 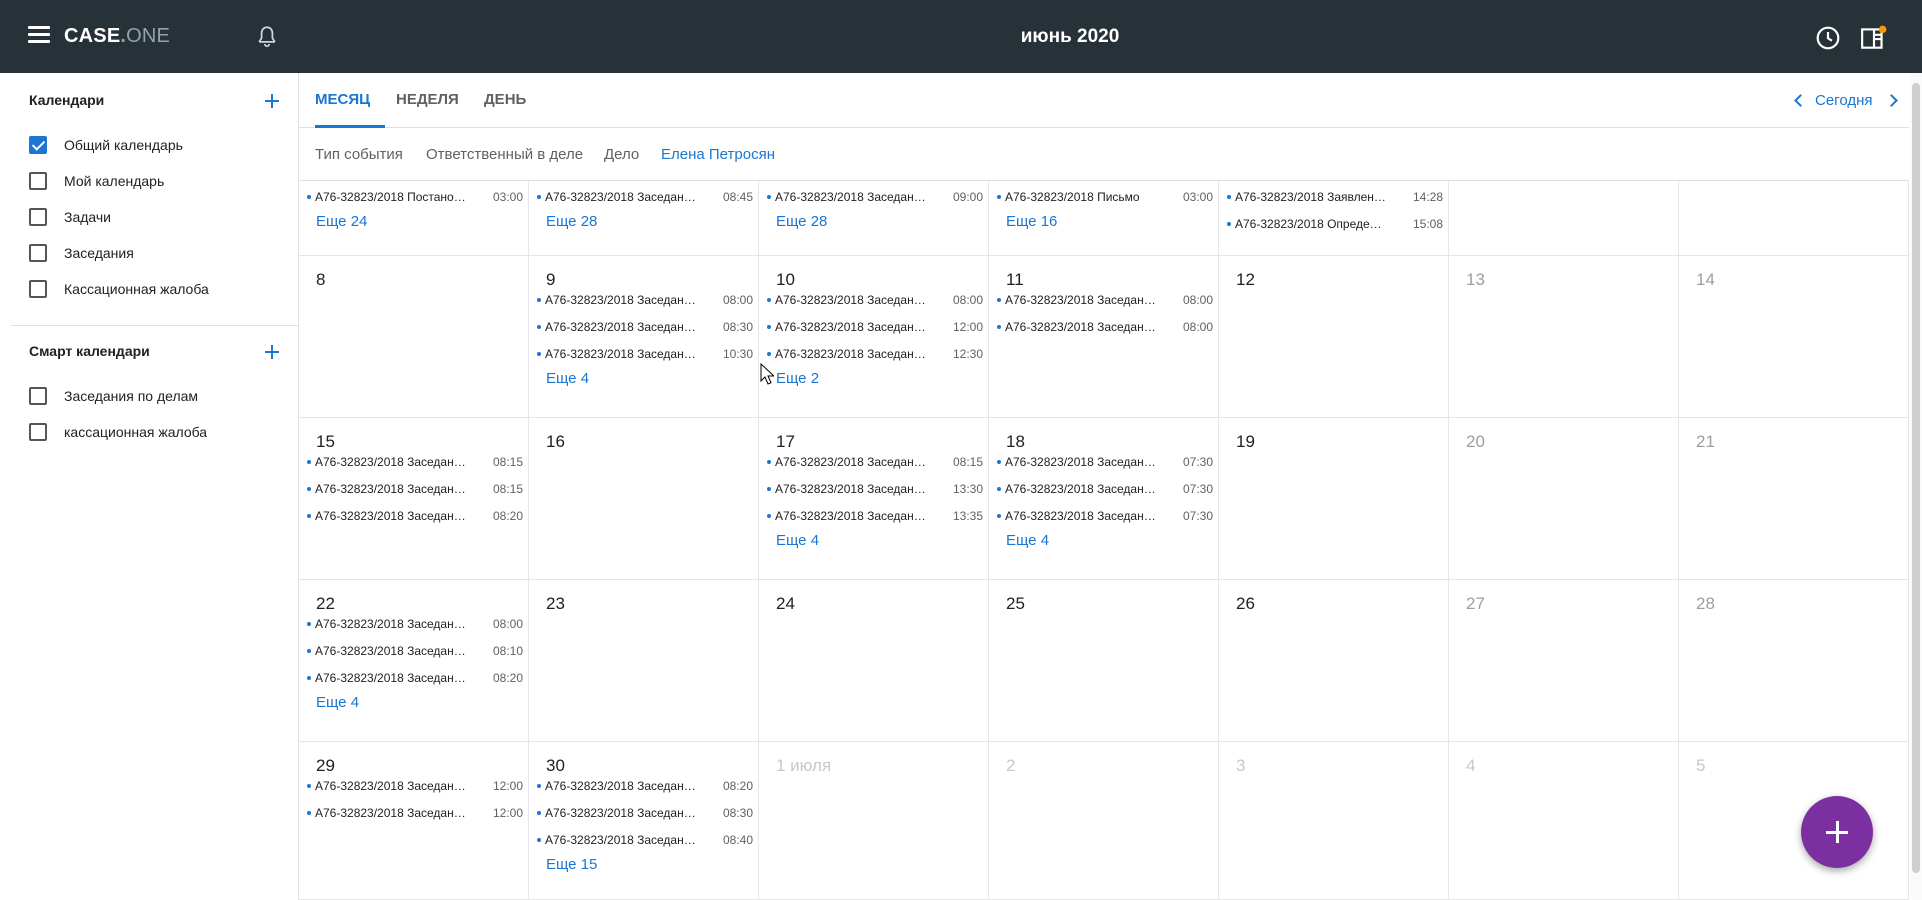 I want to click on calendar-day-cell: 1 июля, so click(x=874, y=821).